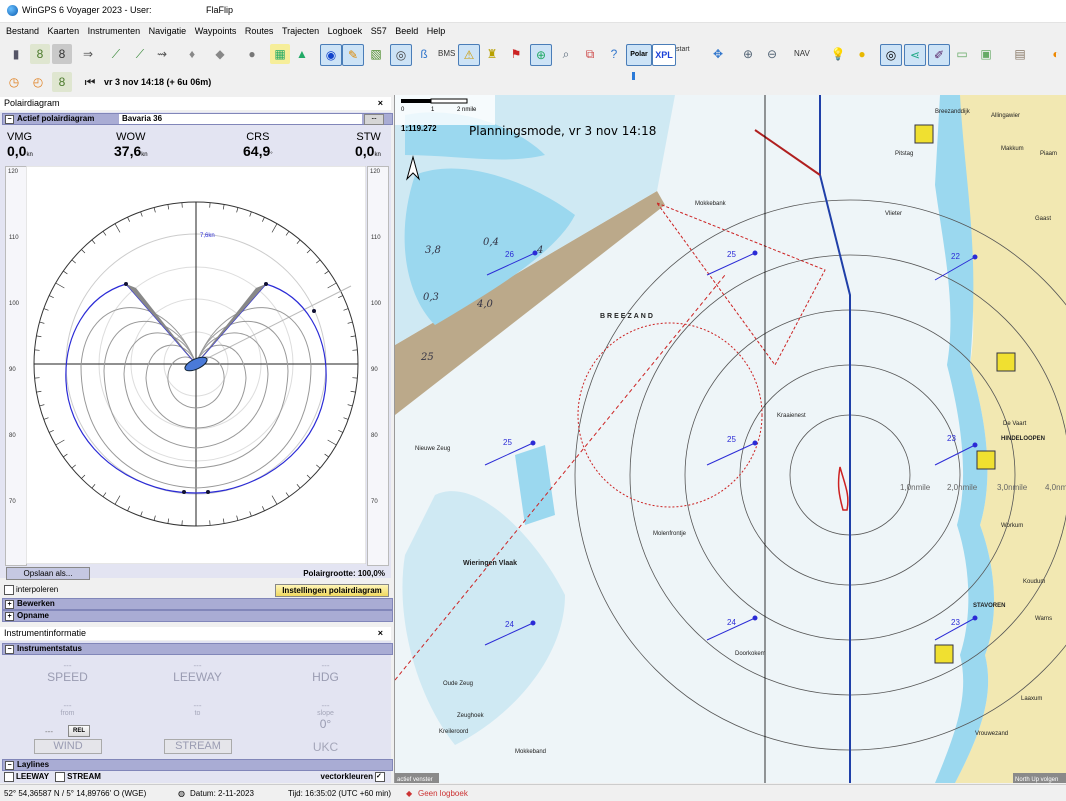  I want to click on place-label: Laaxum, so click(1031, 699).